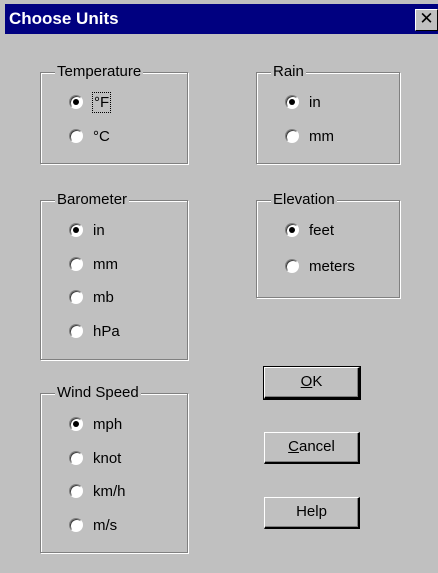 Image resolution: width=438 pixels, height=573 pixels. I want to click on close-icon: ✕, so click(426, 19).